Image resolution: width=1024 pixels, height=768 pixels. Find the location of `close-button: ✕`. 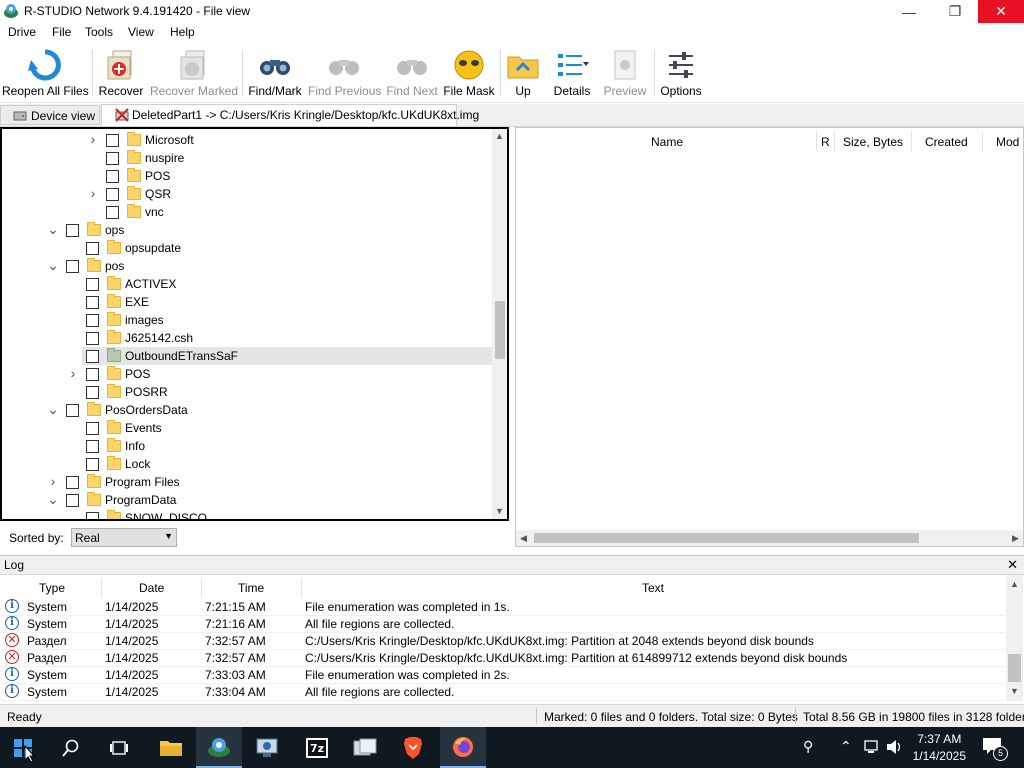

close-button: ✕ is located at coordinates (1001, 11).